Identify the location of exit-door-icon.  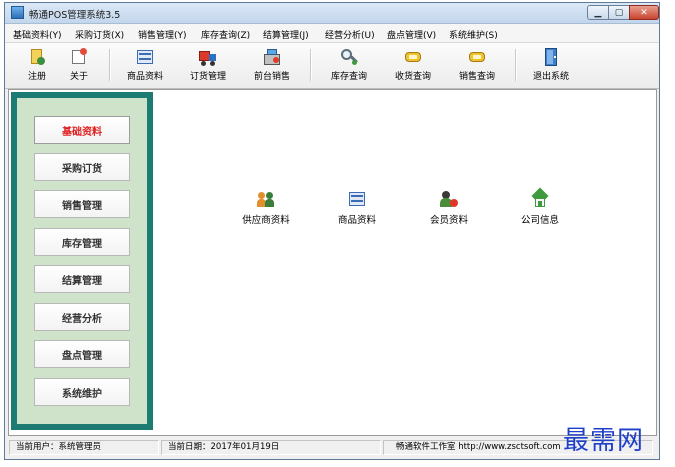
(551, 57).